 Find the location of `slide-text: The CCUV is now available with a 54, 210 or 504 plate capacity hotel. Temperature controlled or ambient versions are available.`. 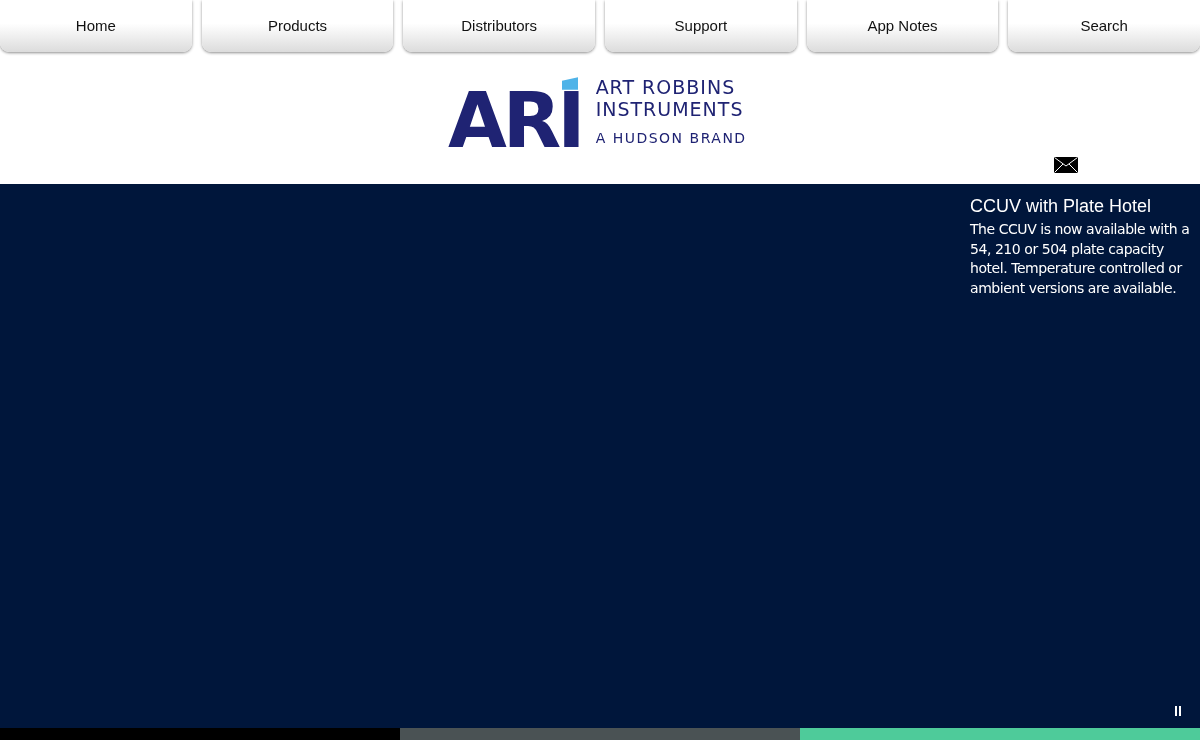

slide-text: The CCUV is now available with a 54, 210 or 504 plate capacity hotel. Temperature controlled or ambient versions are available. is located at coordinates (1080, 259).